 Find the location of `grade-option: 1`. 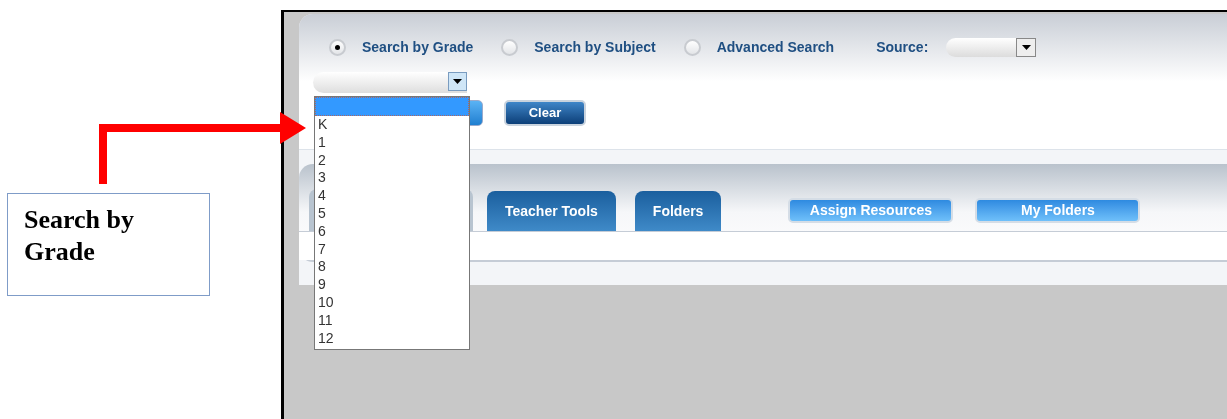

grade-option: 1 is located at coordinates (392, 142).